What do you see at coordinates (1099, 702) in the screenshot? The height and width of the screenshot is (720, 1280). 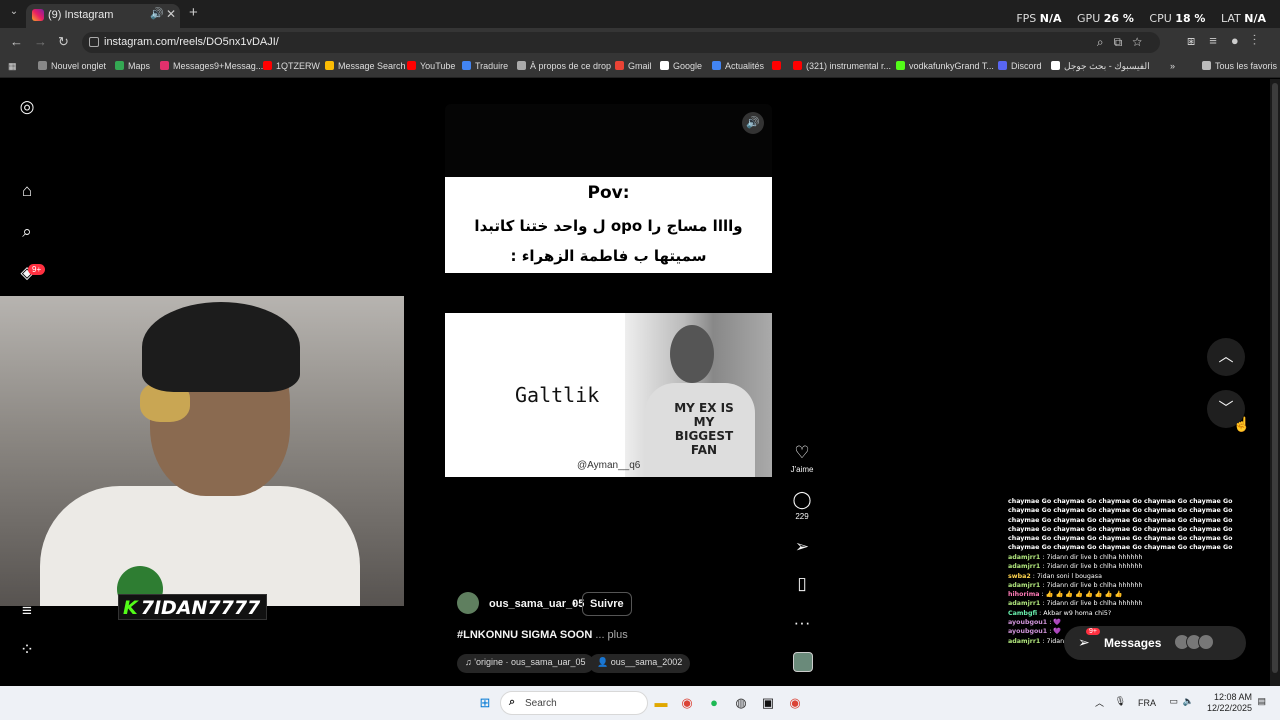 I see `tray-overflow-icon: ︿` at bounding box center [1099, 702].